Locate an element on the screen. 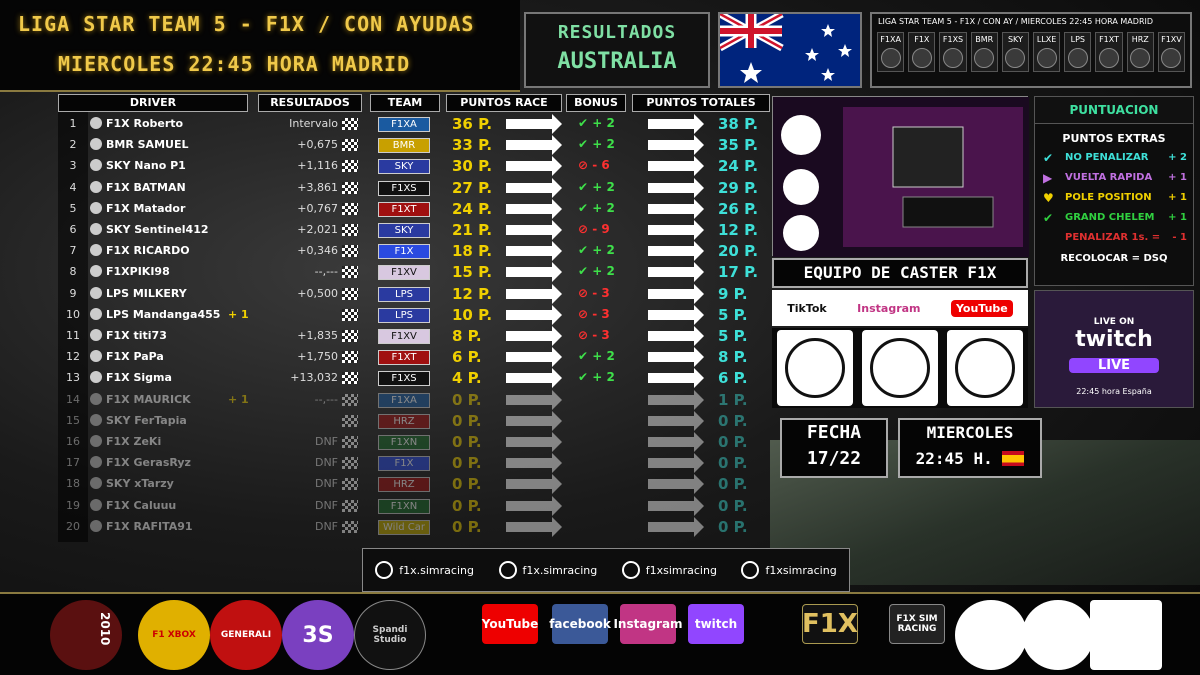 This screenshot has height=675, width=1200. instagram-icon is located at coordinates (384, 570).